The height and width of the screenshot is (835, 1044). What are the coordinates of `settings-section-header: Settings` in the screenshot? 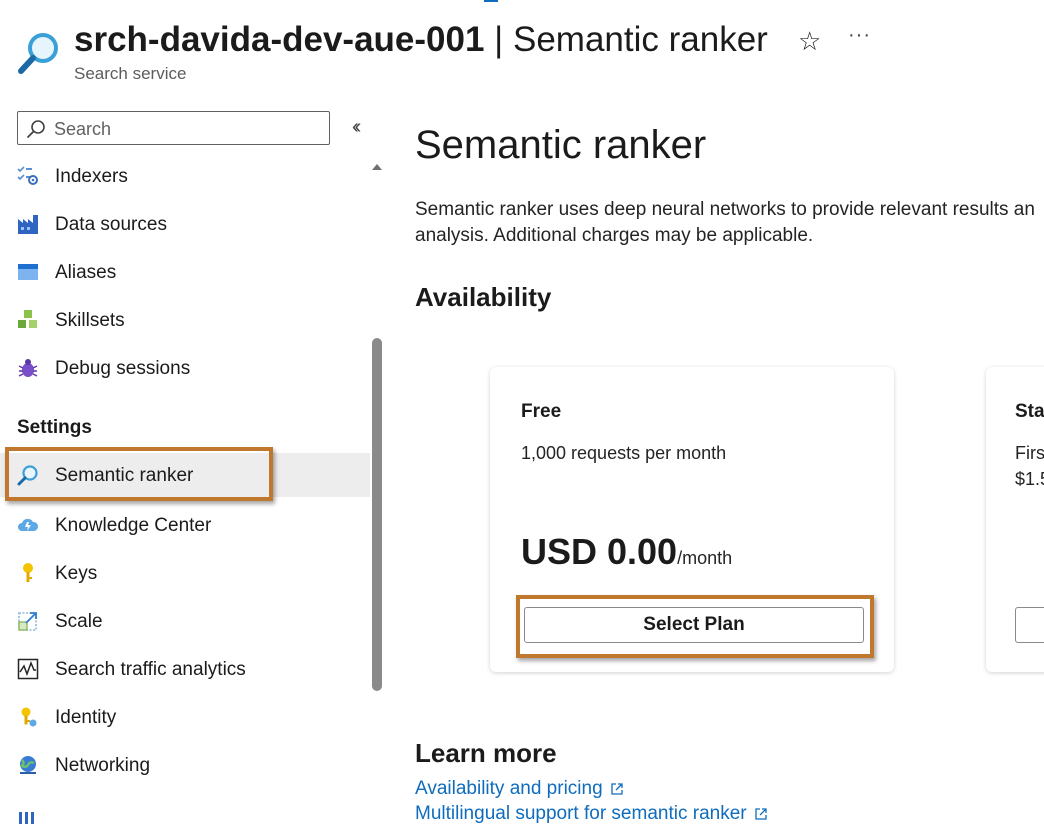 It's located at (54, 427).